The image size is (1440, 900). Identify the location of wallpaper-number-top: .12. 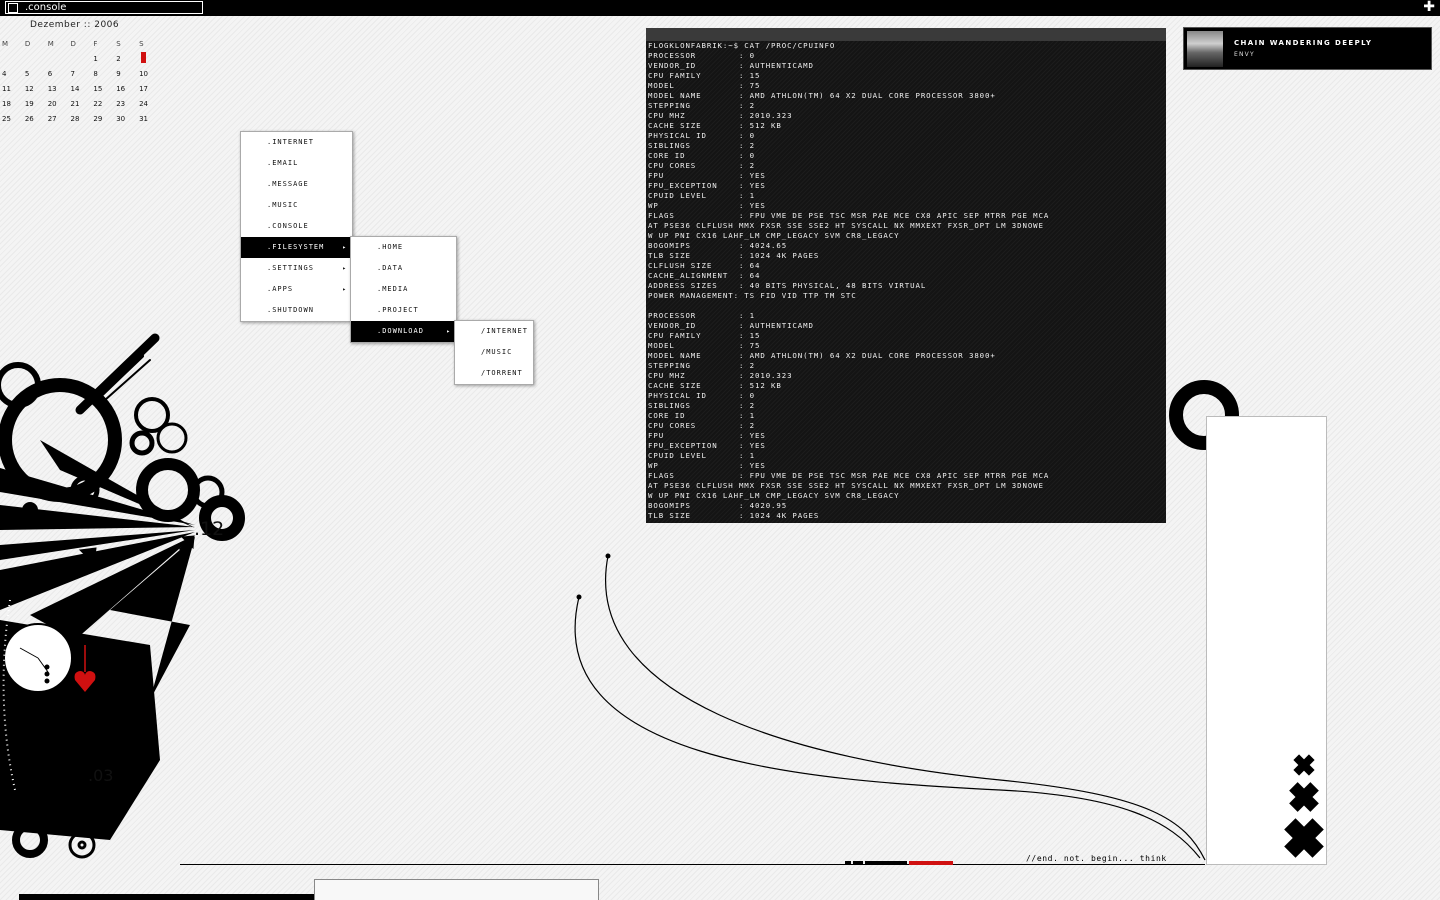
(209, 529).